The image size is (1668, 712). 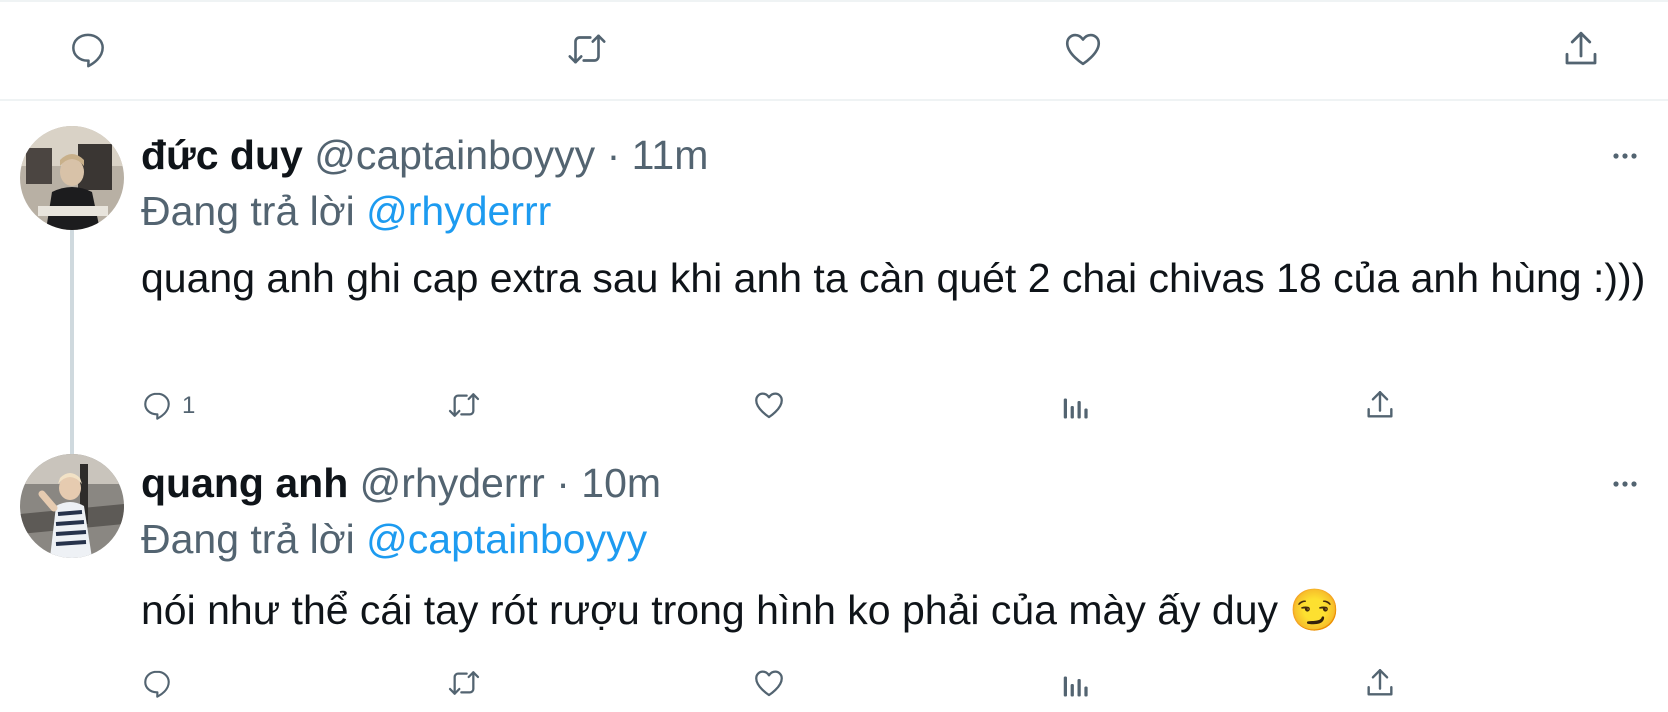 I want to click on display-name: đức duy, so click(x=222, y=155).